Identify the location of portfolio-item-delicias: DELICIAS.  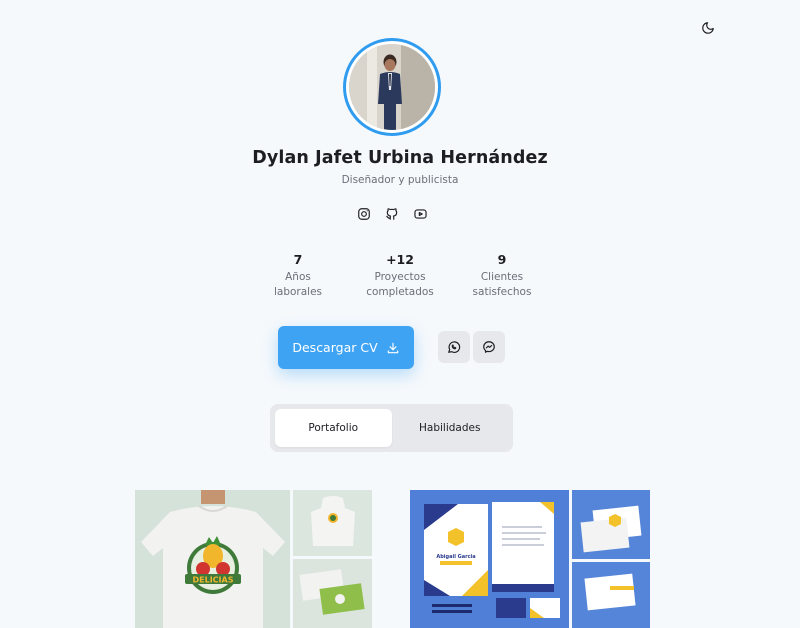
(253, 559).